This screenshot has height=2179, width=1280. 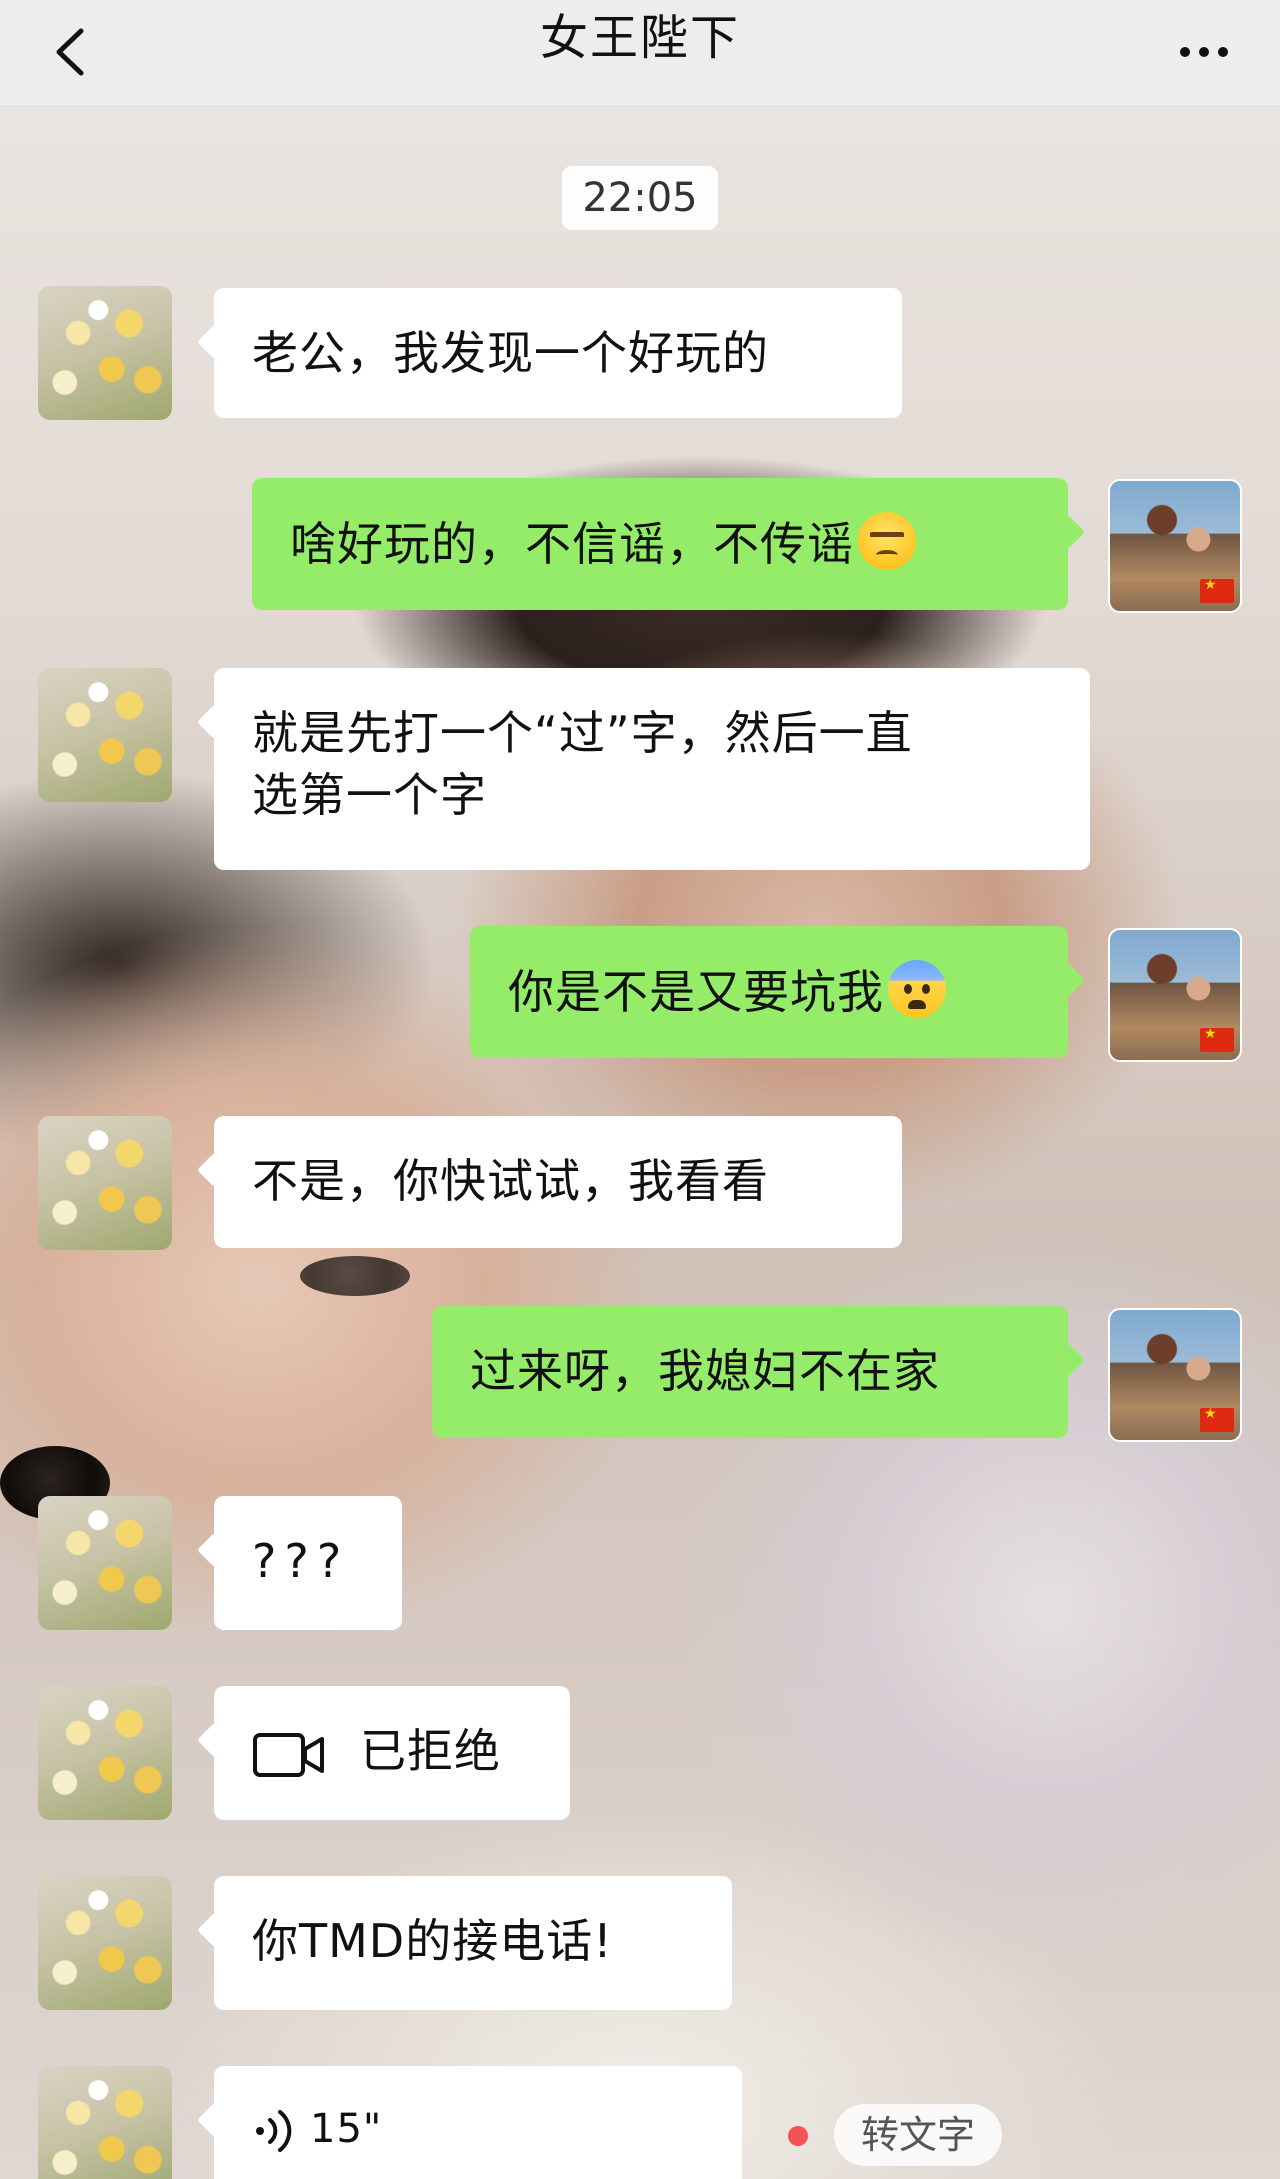 I want to click on incoming-message-bubble: 就是先打一个“过”字，然后一直 选第一个字, so click(x=652, y=769).